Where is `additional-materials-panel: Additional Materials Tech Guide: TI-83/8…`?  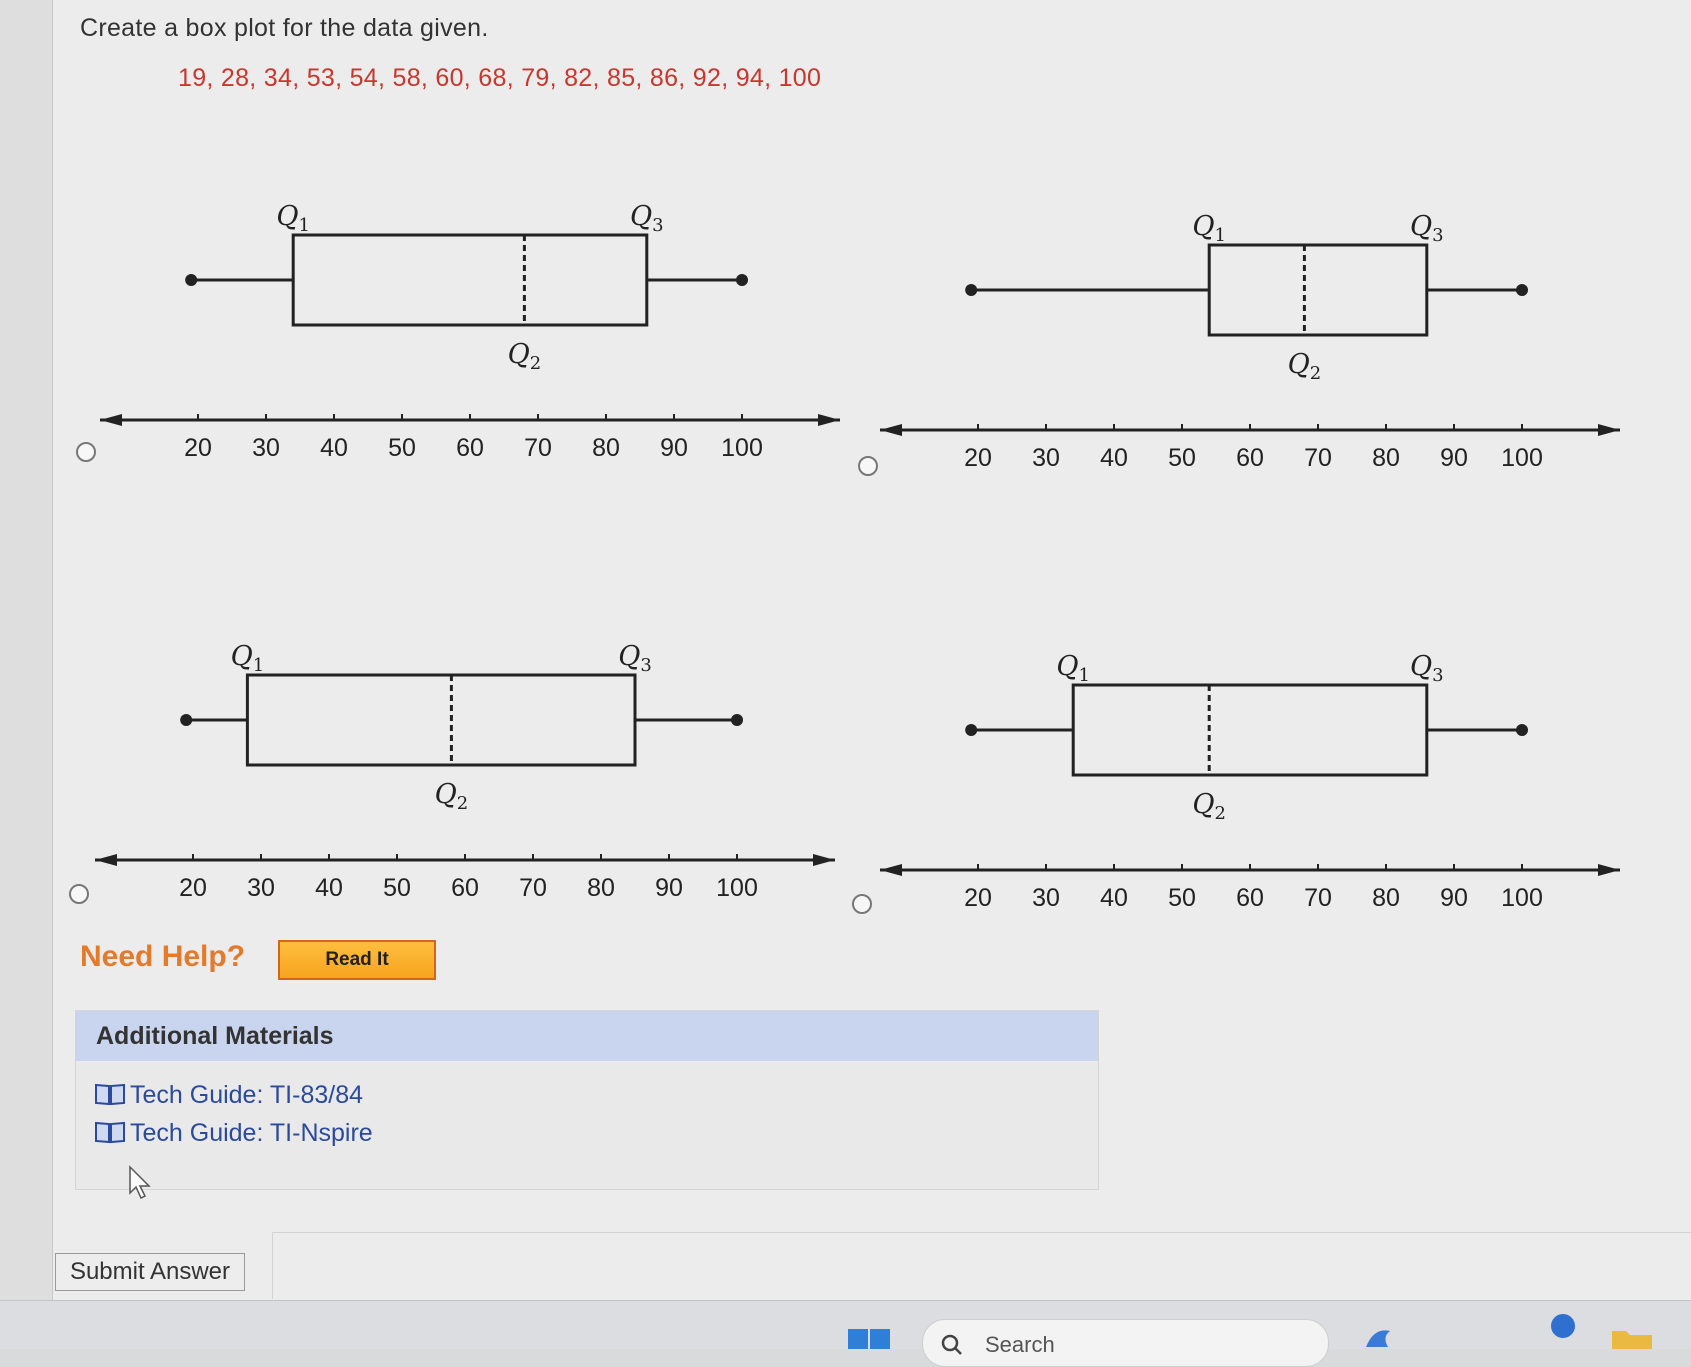 additional-materials-panel: Additional Materials Tech Guide: TI-83/8… is located at coordinates (587, 1100).